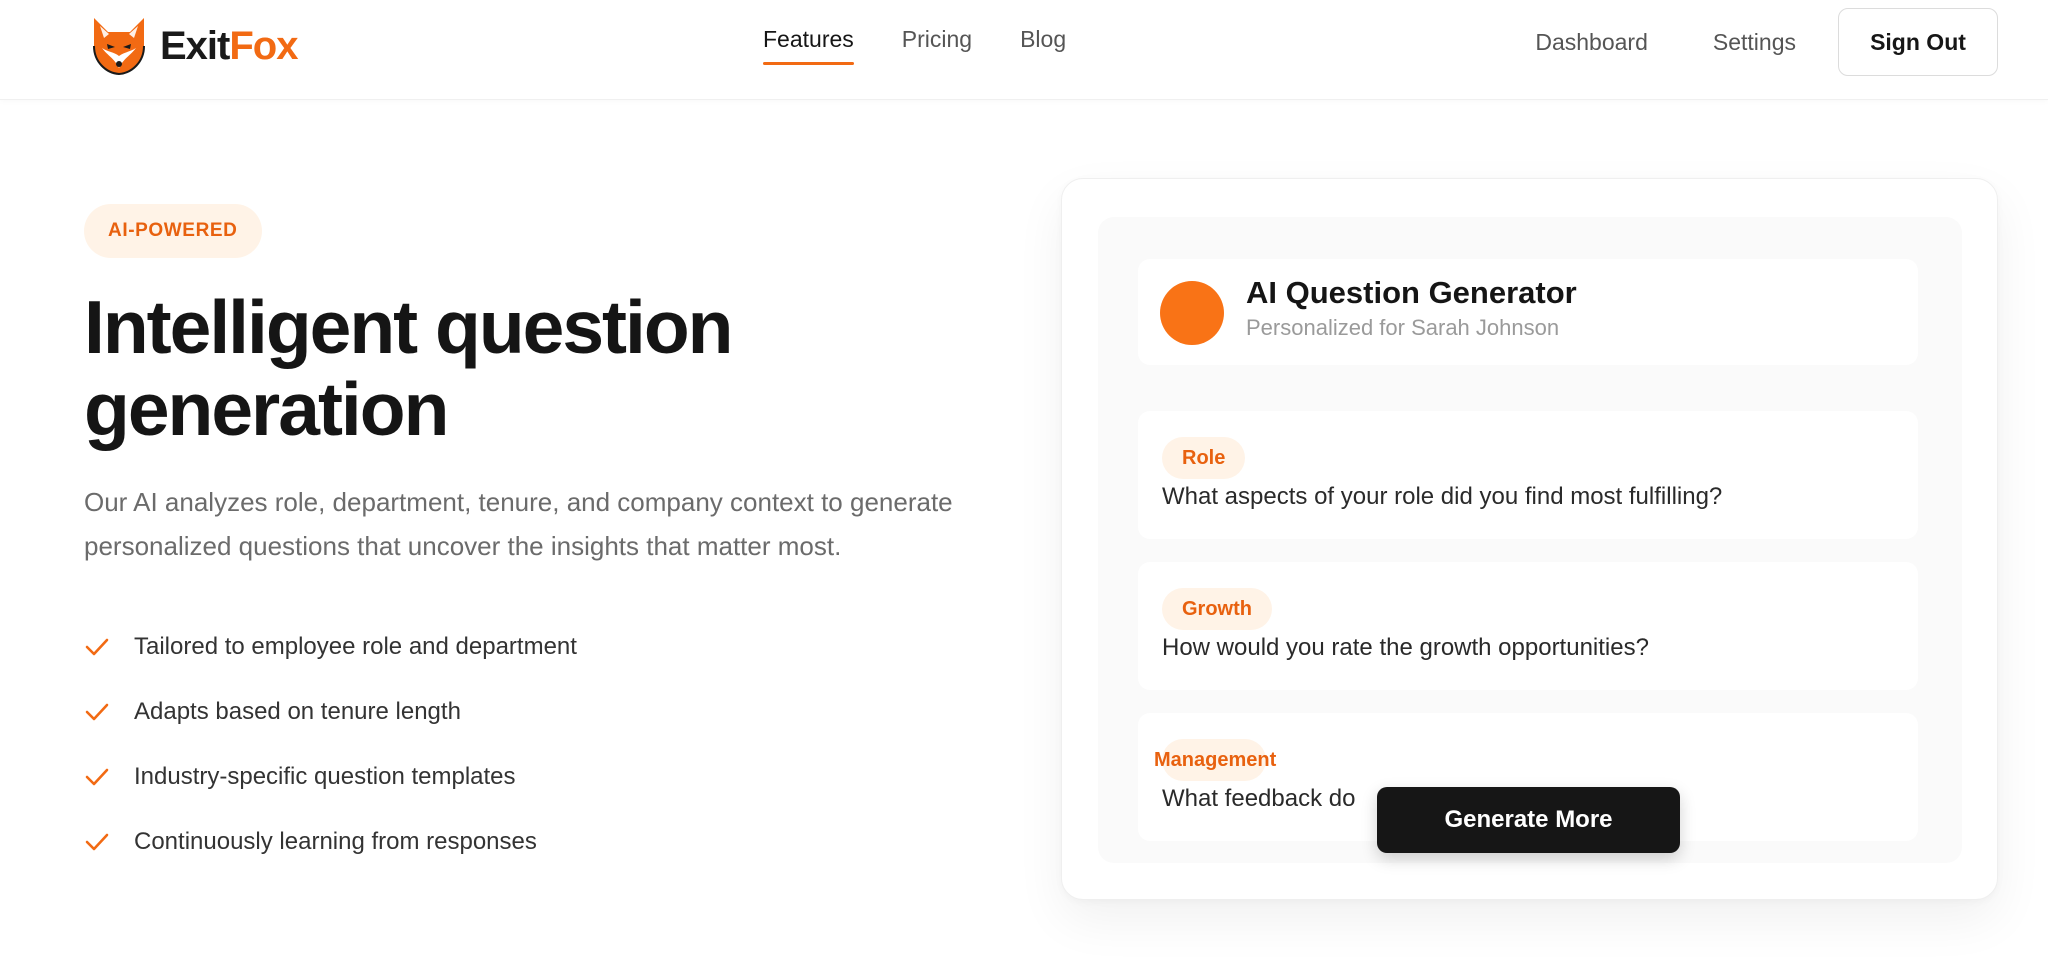 This screenshot has width=2048, height=972. I want to click on feature-item: Adapts based on tenure length, so click(330, 711).